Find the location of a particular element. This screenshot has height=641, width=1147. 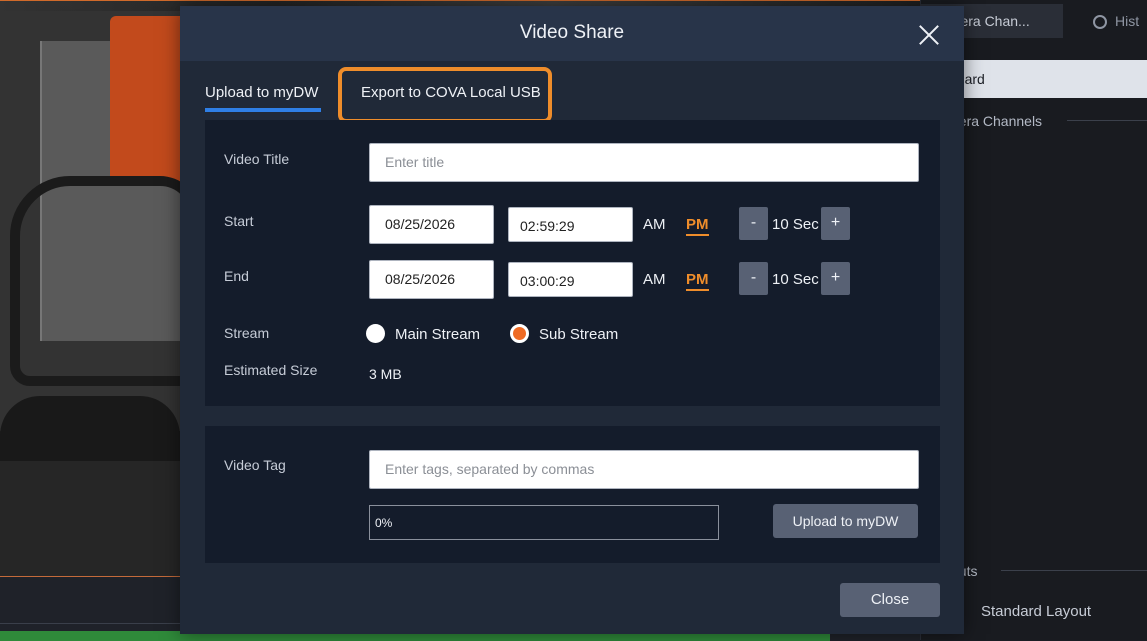

end-date-input: 08/25/2026 is located at coordinates (431, 279).